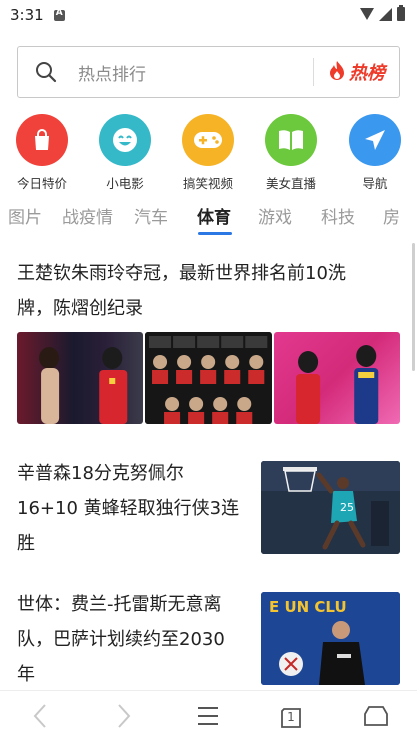  I want to click on article-image-strip, so click(208, 378).